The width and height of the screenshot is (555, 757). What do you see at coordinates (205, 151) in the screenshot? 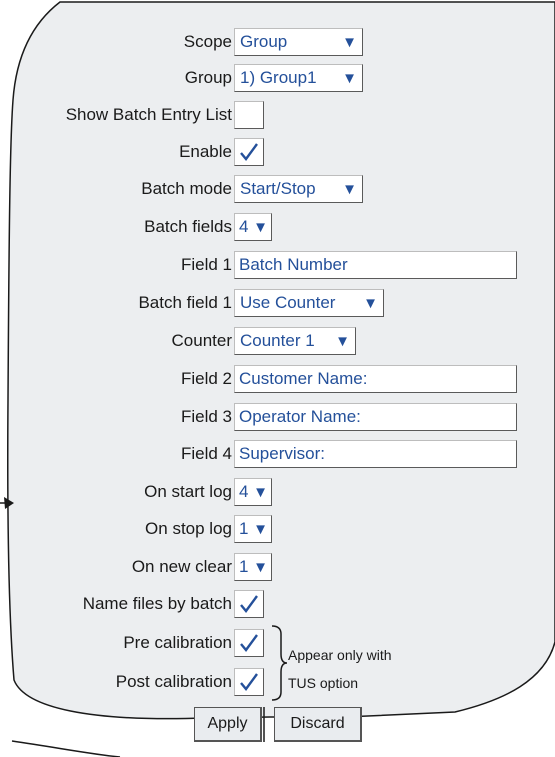
I see `enable-label: Enable` at bounding box center [205, 151].